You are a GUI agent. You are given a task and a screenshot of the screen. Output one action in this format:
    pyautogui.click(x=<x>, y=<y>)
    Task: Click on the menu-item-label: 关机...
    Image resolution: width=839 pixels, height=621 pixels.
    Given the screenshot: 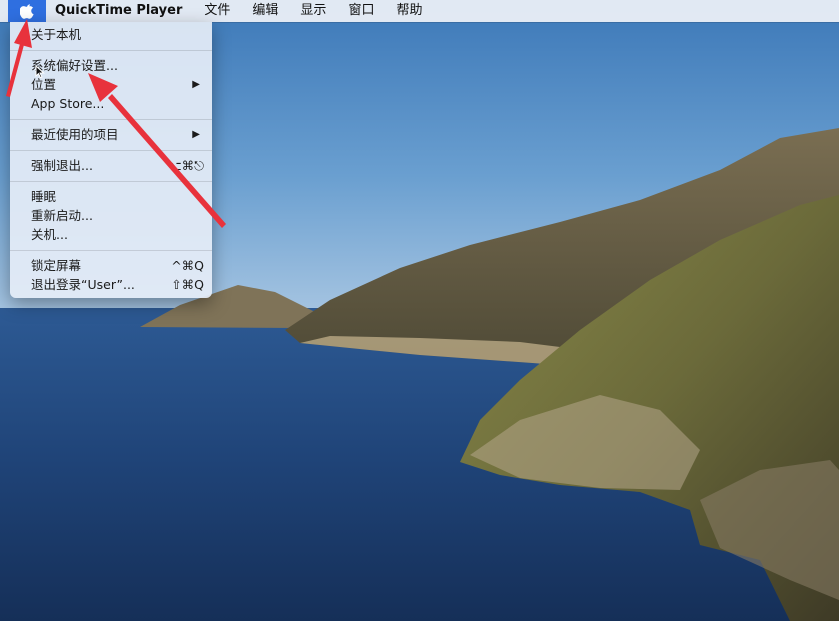 What is the action you would take?
    pyautogui.click(x=49, y=234)
    